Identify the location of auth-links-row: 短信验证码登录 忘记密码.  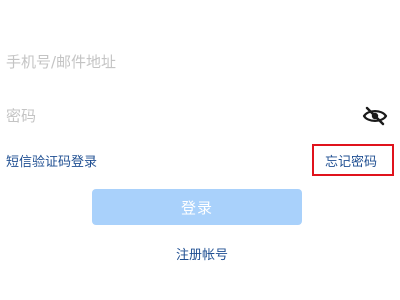
(200, 160).